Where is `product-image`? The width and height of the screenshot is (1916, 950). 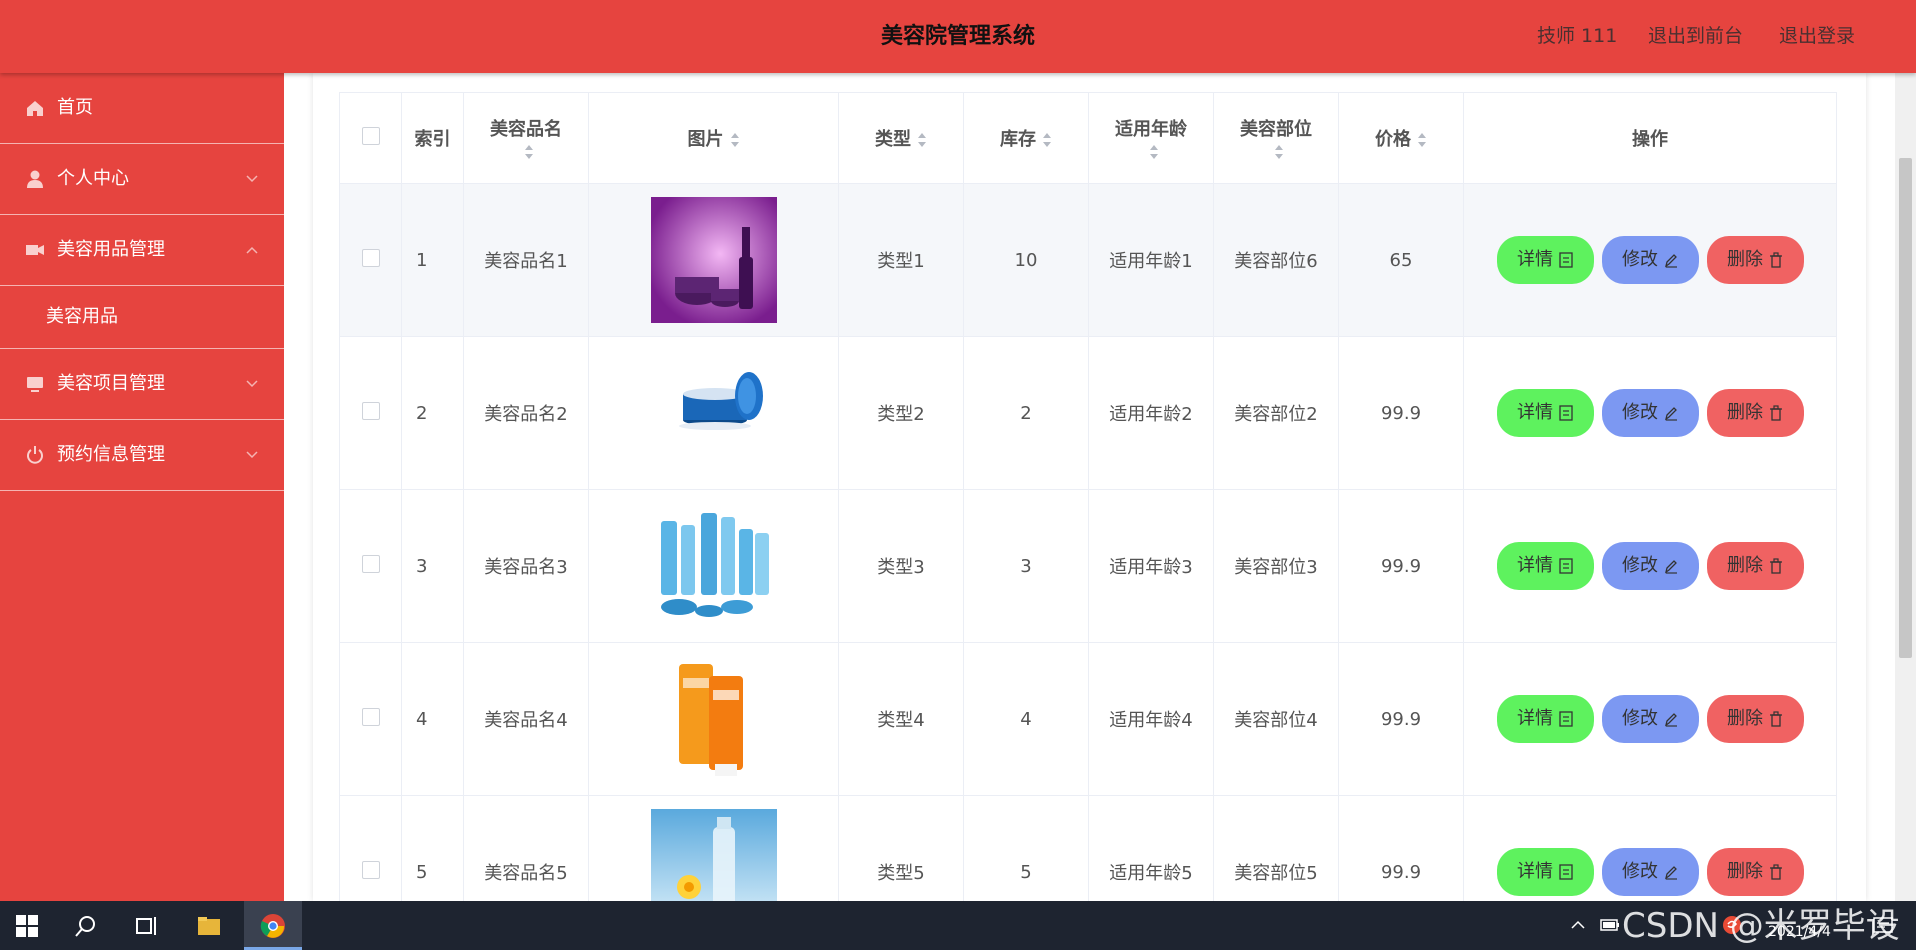
product-image is located at coordinates (713, 566).